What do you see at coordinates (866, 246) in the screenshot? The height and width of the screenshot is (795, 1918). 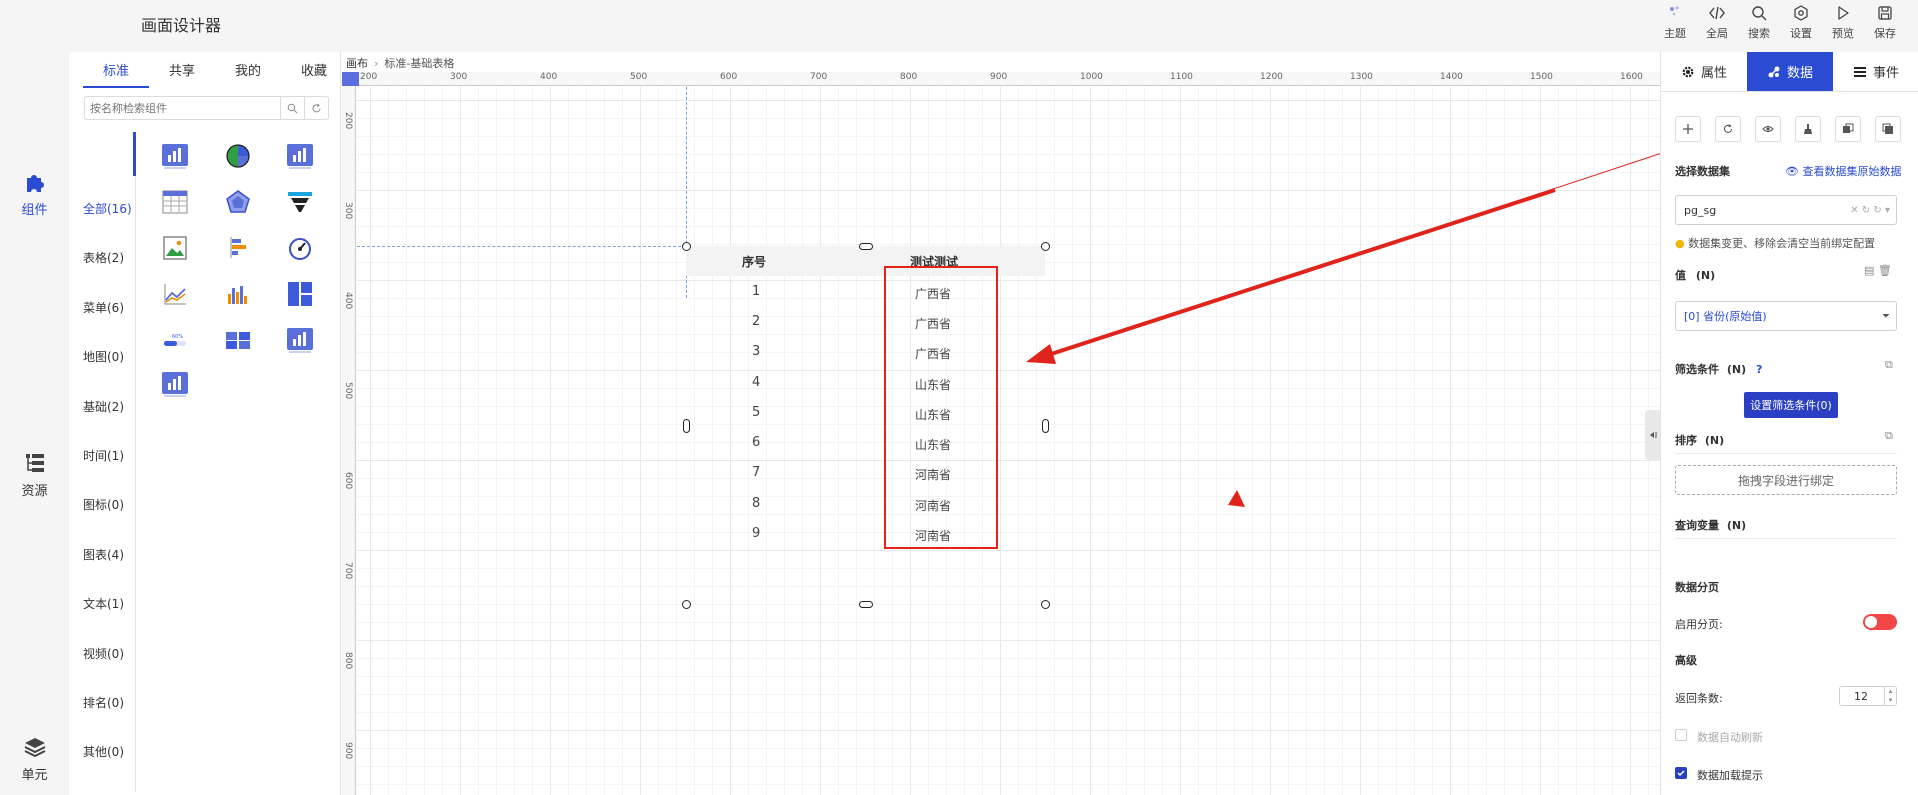 I see `resize-handle-top` at bounding box center [866, 246].